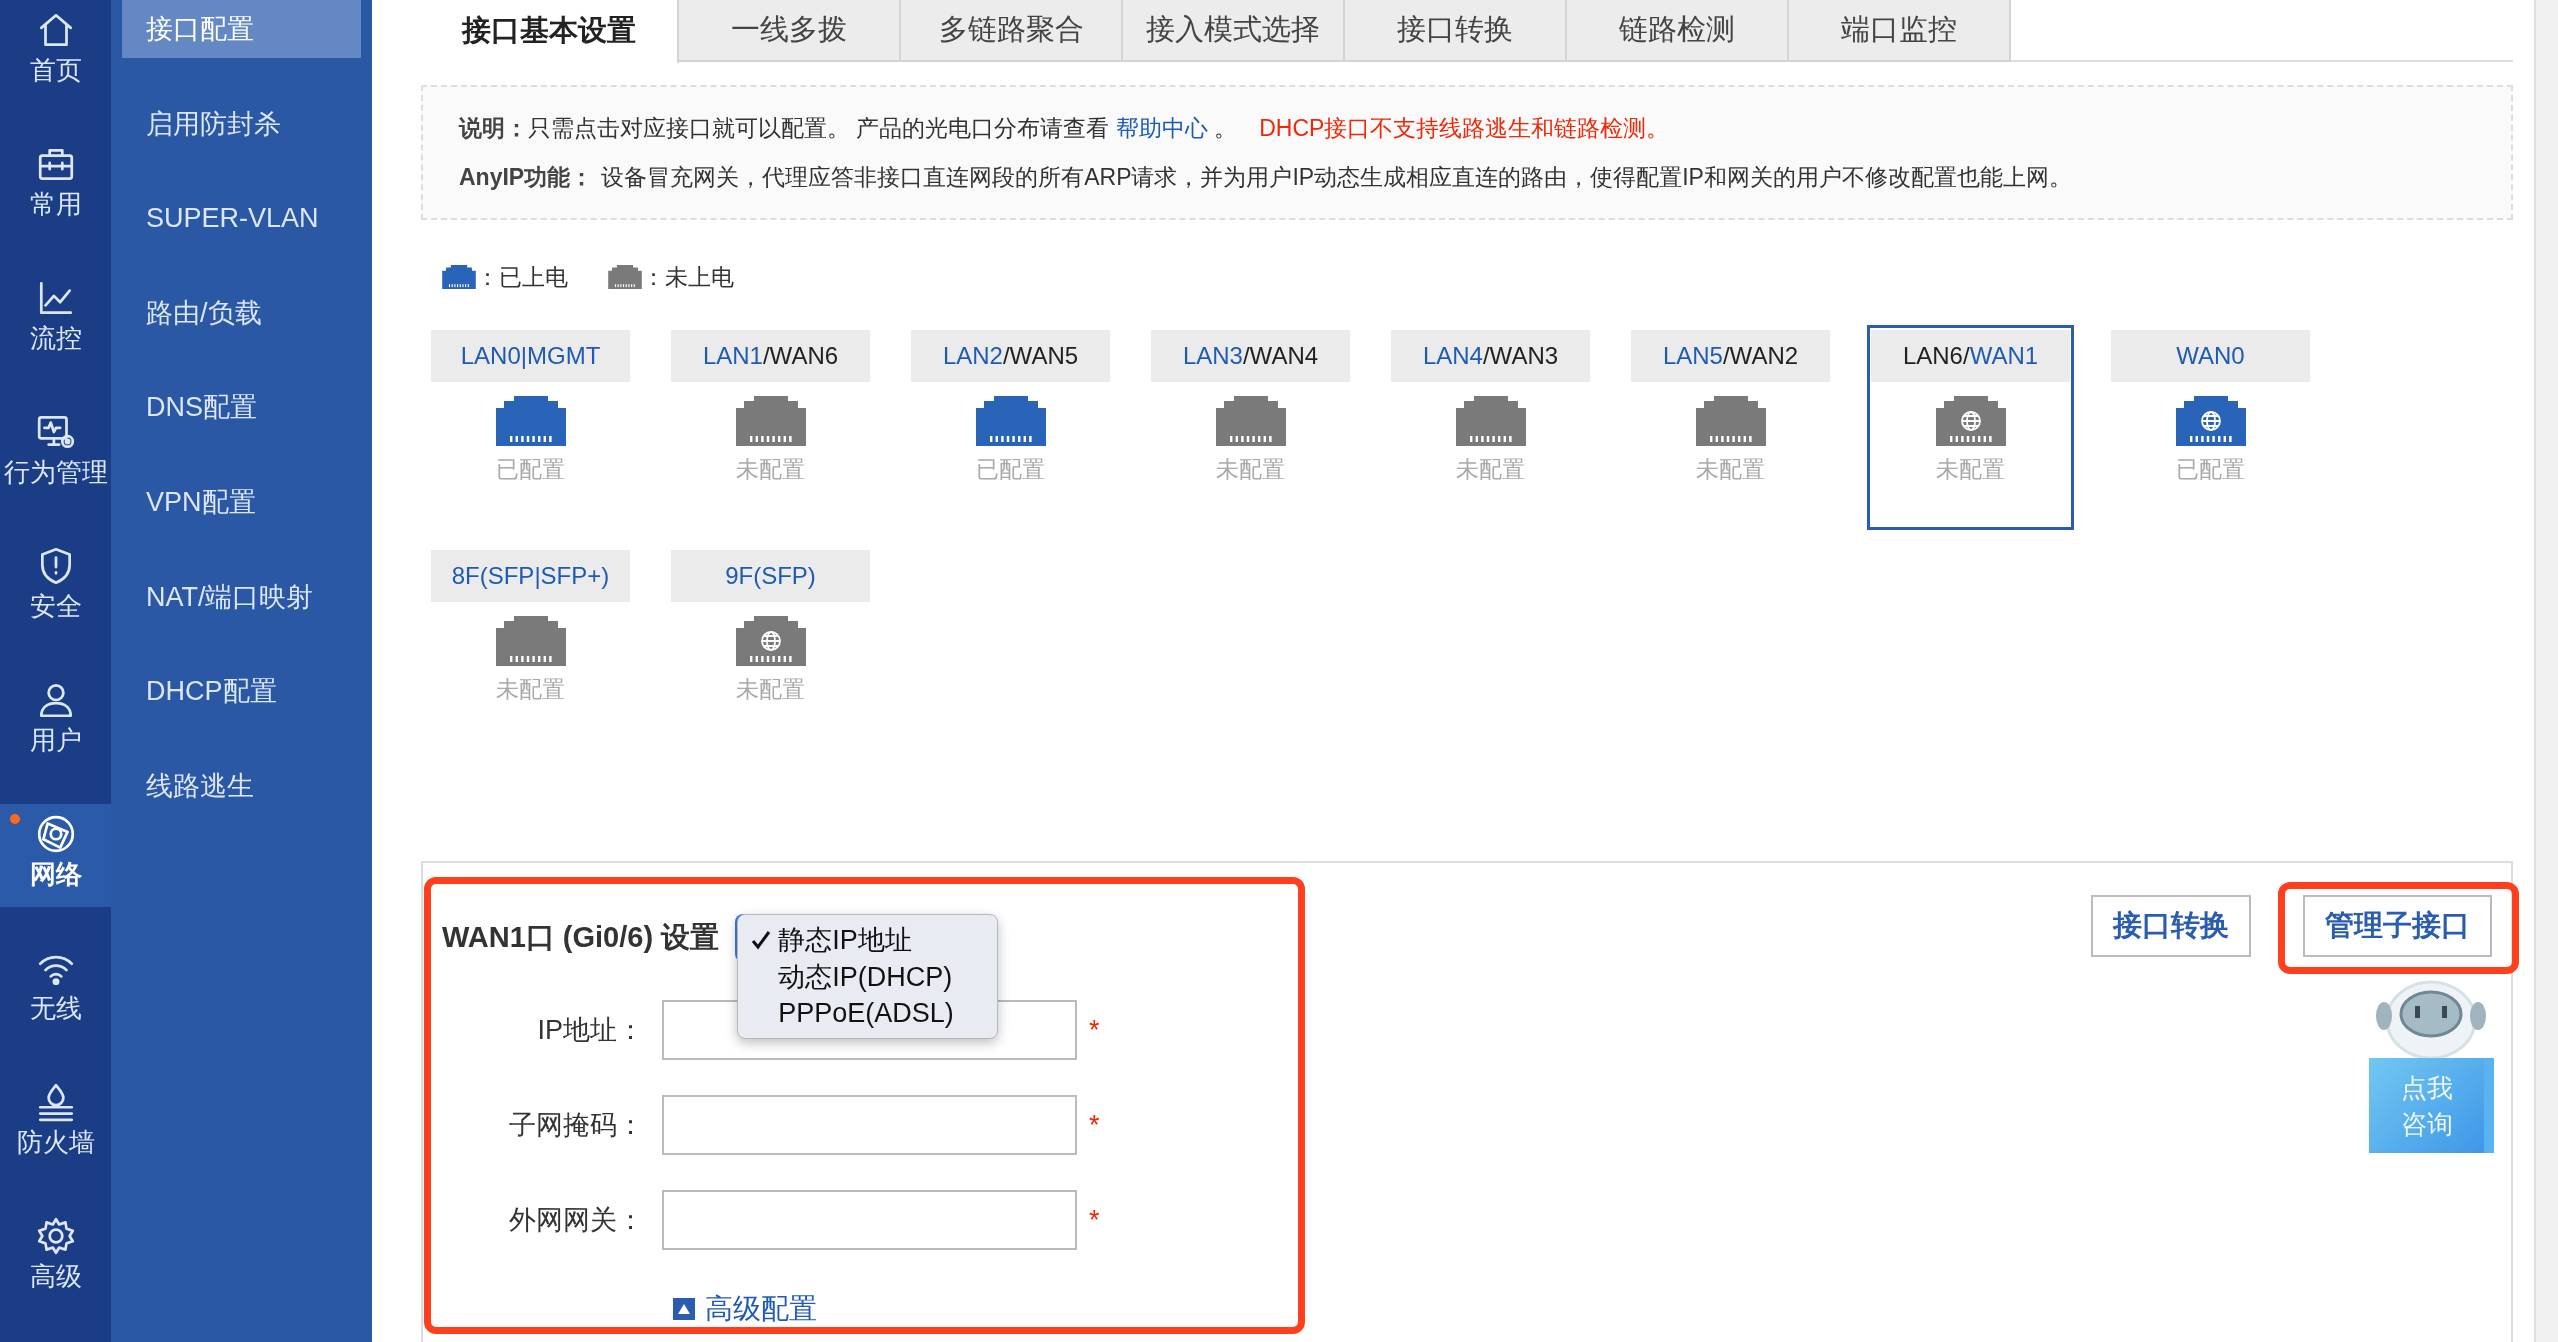 The width and height of the screenshot is (2558, 1342). I want to click on submenu-item: VPN配置, so click(241, 501).